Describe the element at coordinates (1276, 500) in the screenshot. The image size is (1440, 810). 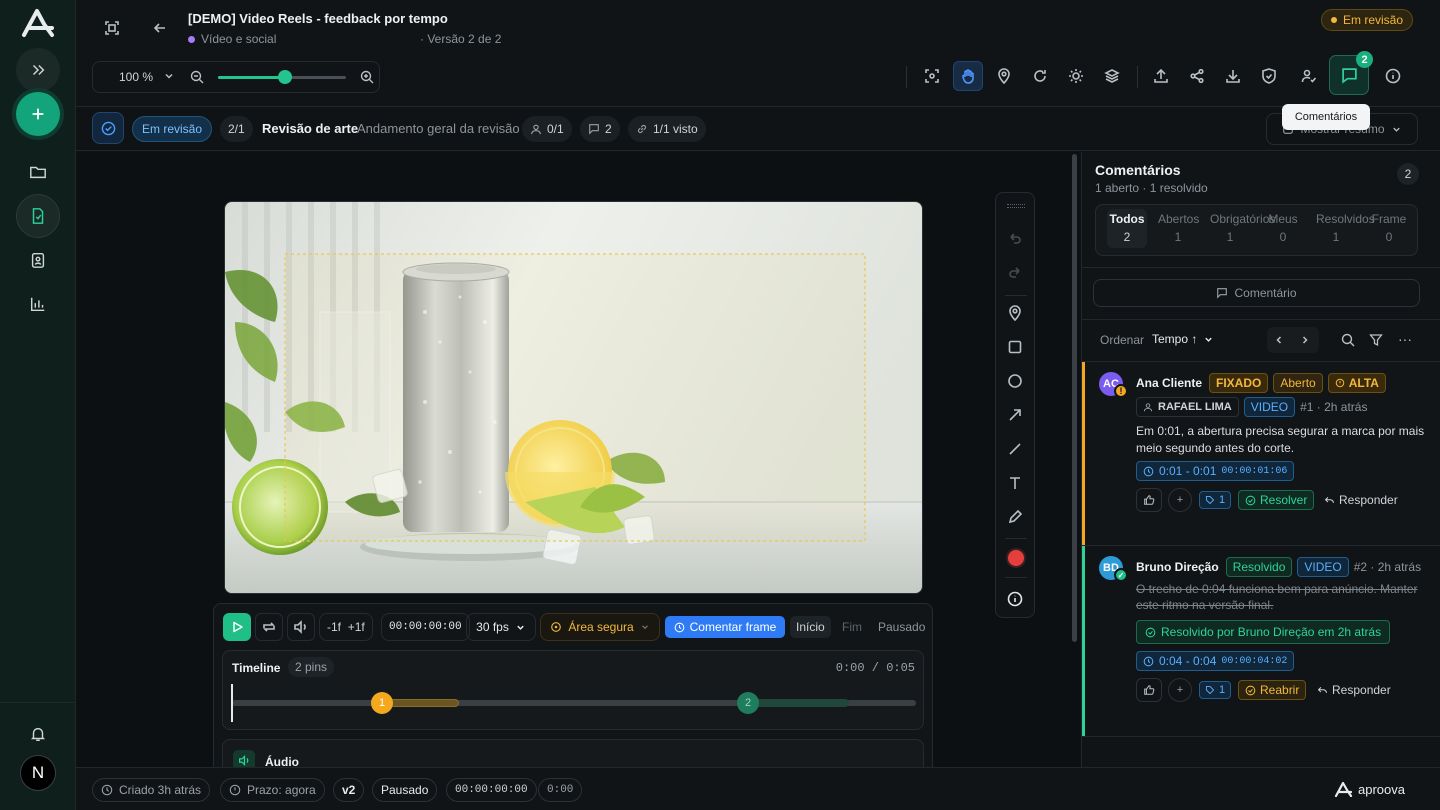
I see `resolve-button: Resolver` at that location.